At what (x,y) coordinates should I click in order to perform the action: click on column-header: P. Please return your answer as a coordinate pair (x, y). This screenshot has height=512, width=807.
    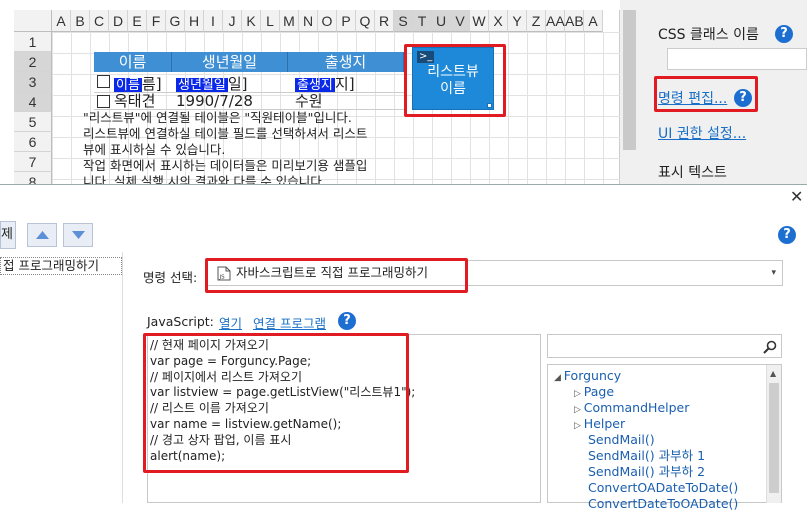
    Looking at the image, I should click on (346, 21).